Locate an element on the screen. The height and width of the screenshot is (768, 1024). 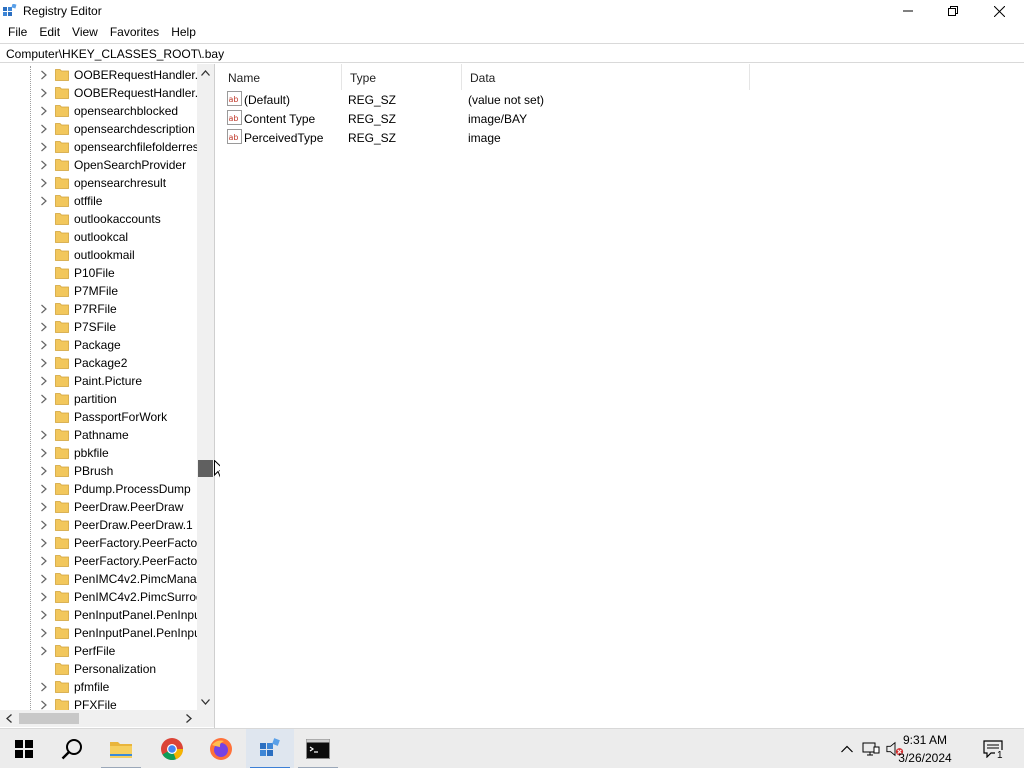
scroll-left-button is located at coordinates (8, 718).